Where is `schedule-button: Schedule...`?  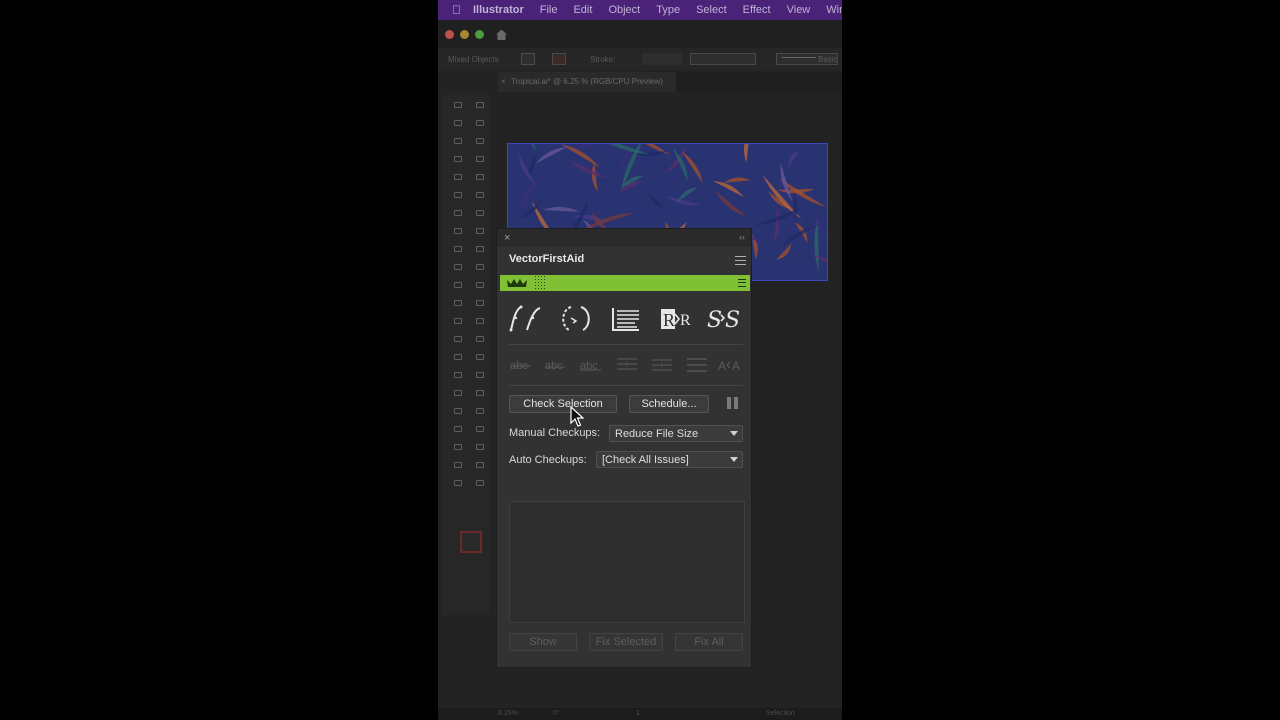 schedule-button: Schedule... is located at coordinates (669, 404).